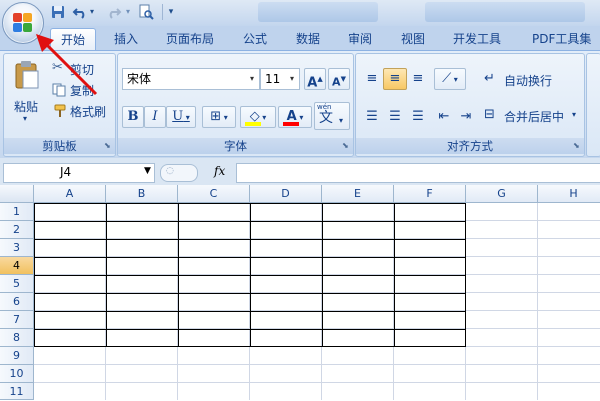 The image size is (600, 401). Describe the element at coordinates (470, 146) in the screenshot. I see `alignment-group-label: 对齐方式` at that location.